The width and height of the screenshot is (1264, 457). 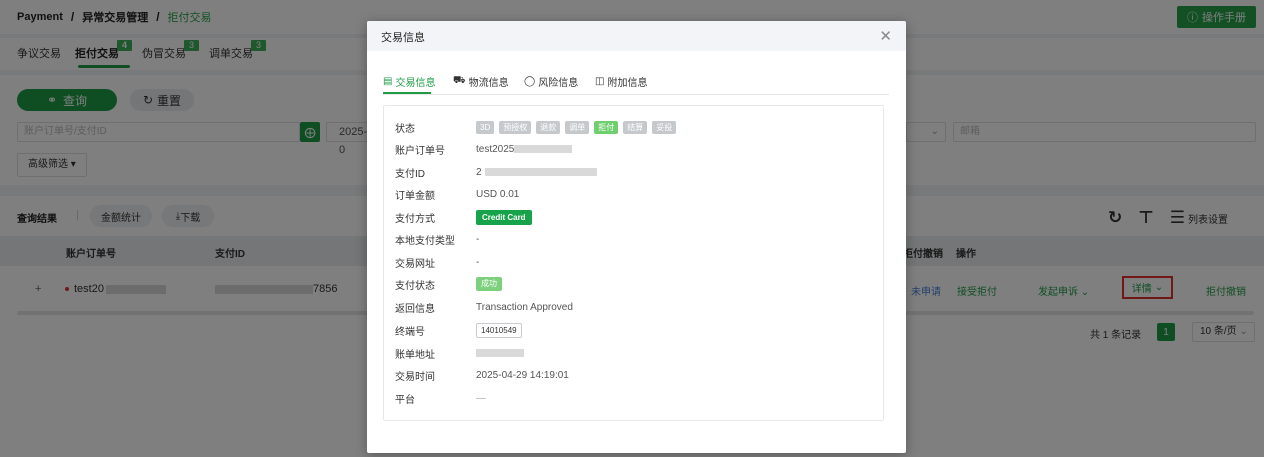 What do you see at coordinates (425, 241) in the screenshot?
I see `field-label: 本地支付类型` at bounding box center [425, 241].